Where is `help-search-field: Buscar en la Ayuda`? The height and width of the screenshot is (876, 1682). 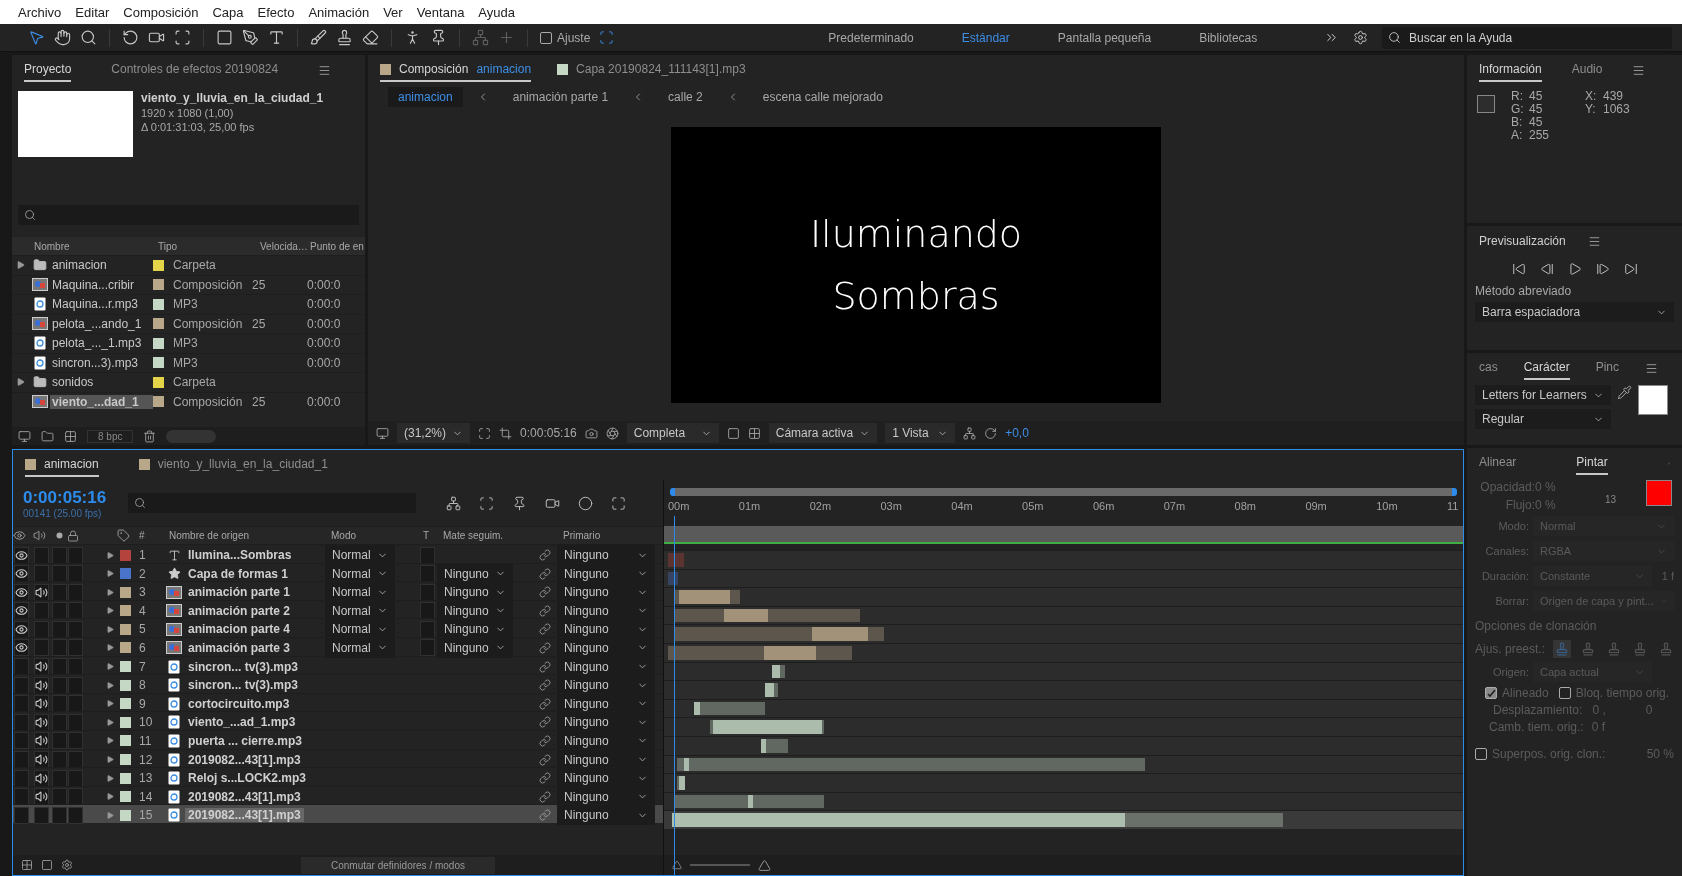 help-search-field: Buscar en la Ayuda is located at coordinates (1527, 37).